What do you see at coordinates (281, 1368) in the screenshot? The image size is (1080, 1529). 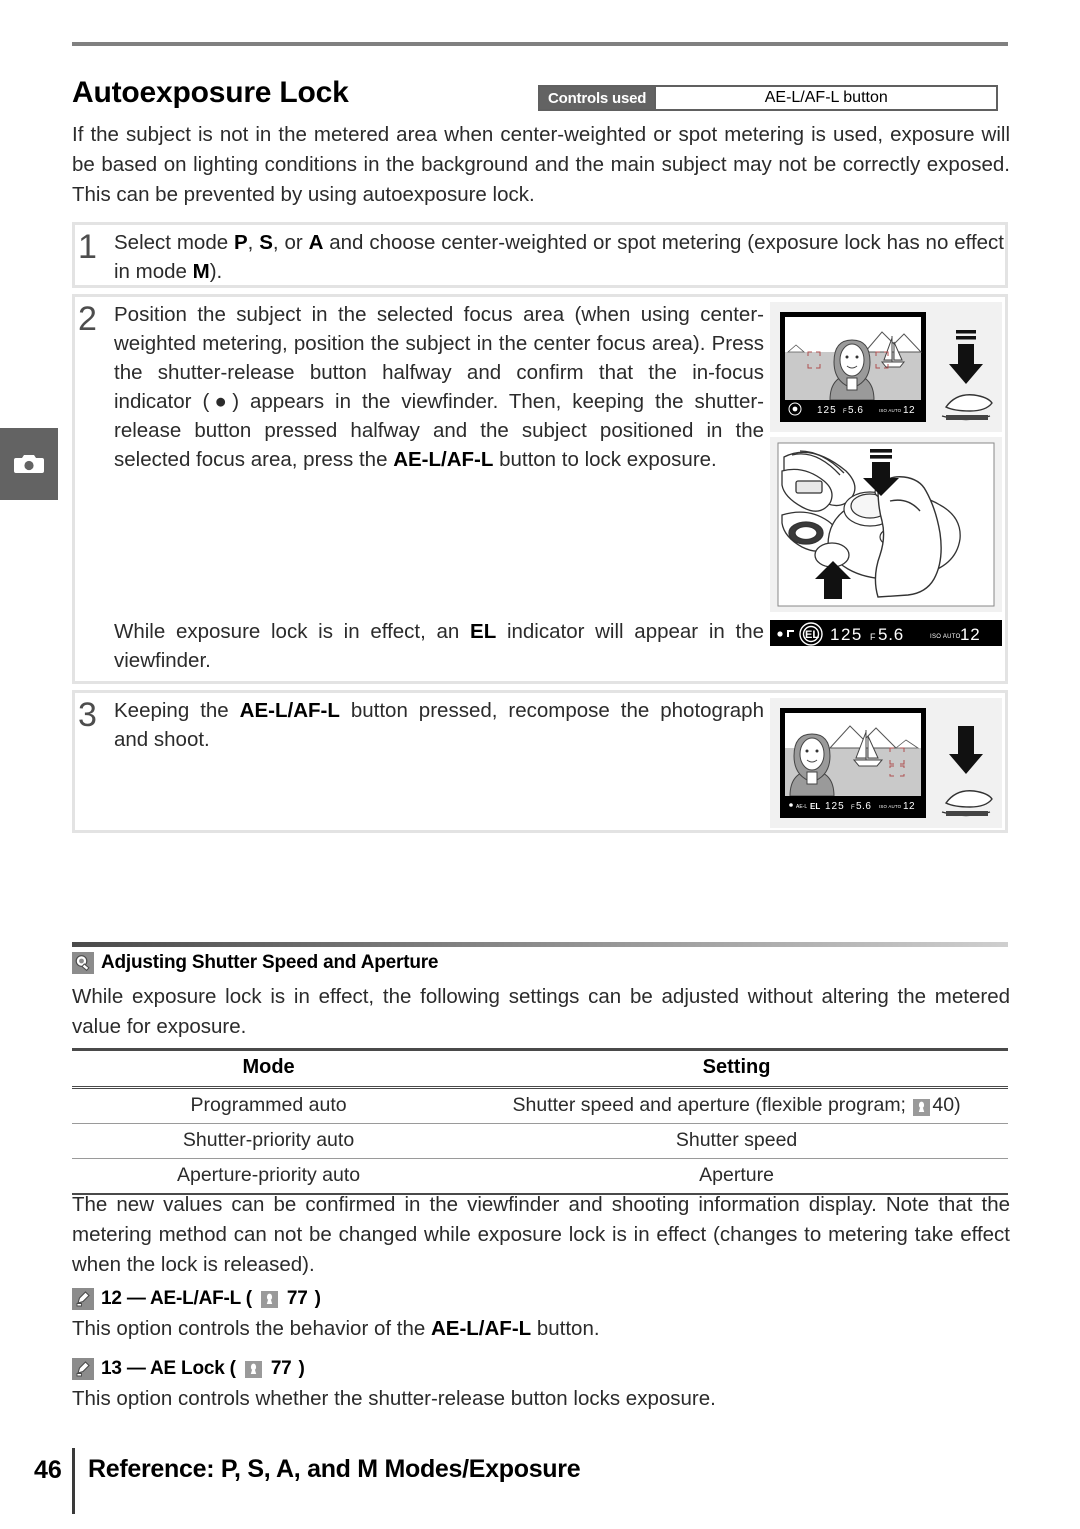 I see `custom-setting-13-ref: 77` at bounding box center [281, 1368].